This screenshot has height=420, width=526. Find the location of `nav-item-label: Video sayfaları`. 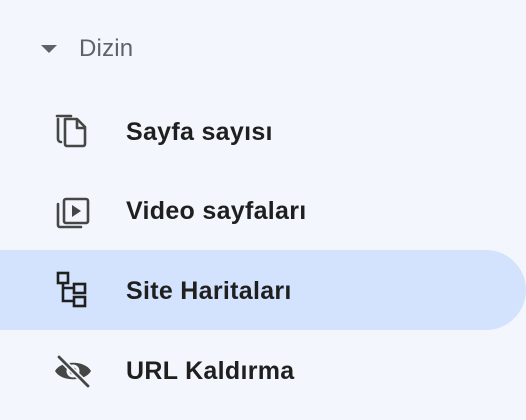

nav-item-label: Video sayfaları is located at coordinates (216, 211).